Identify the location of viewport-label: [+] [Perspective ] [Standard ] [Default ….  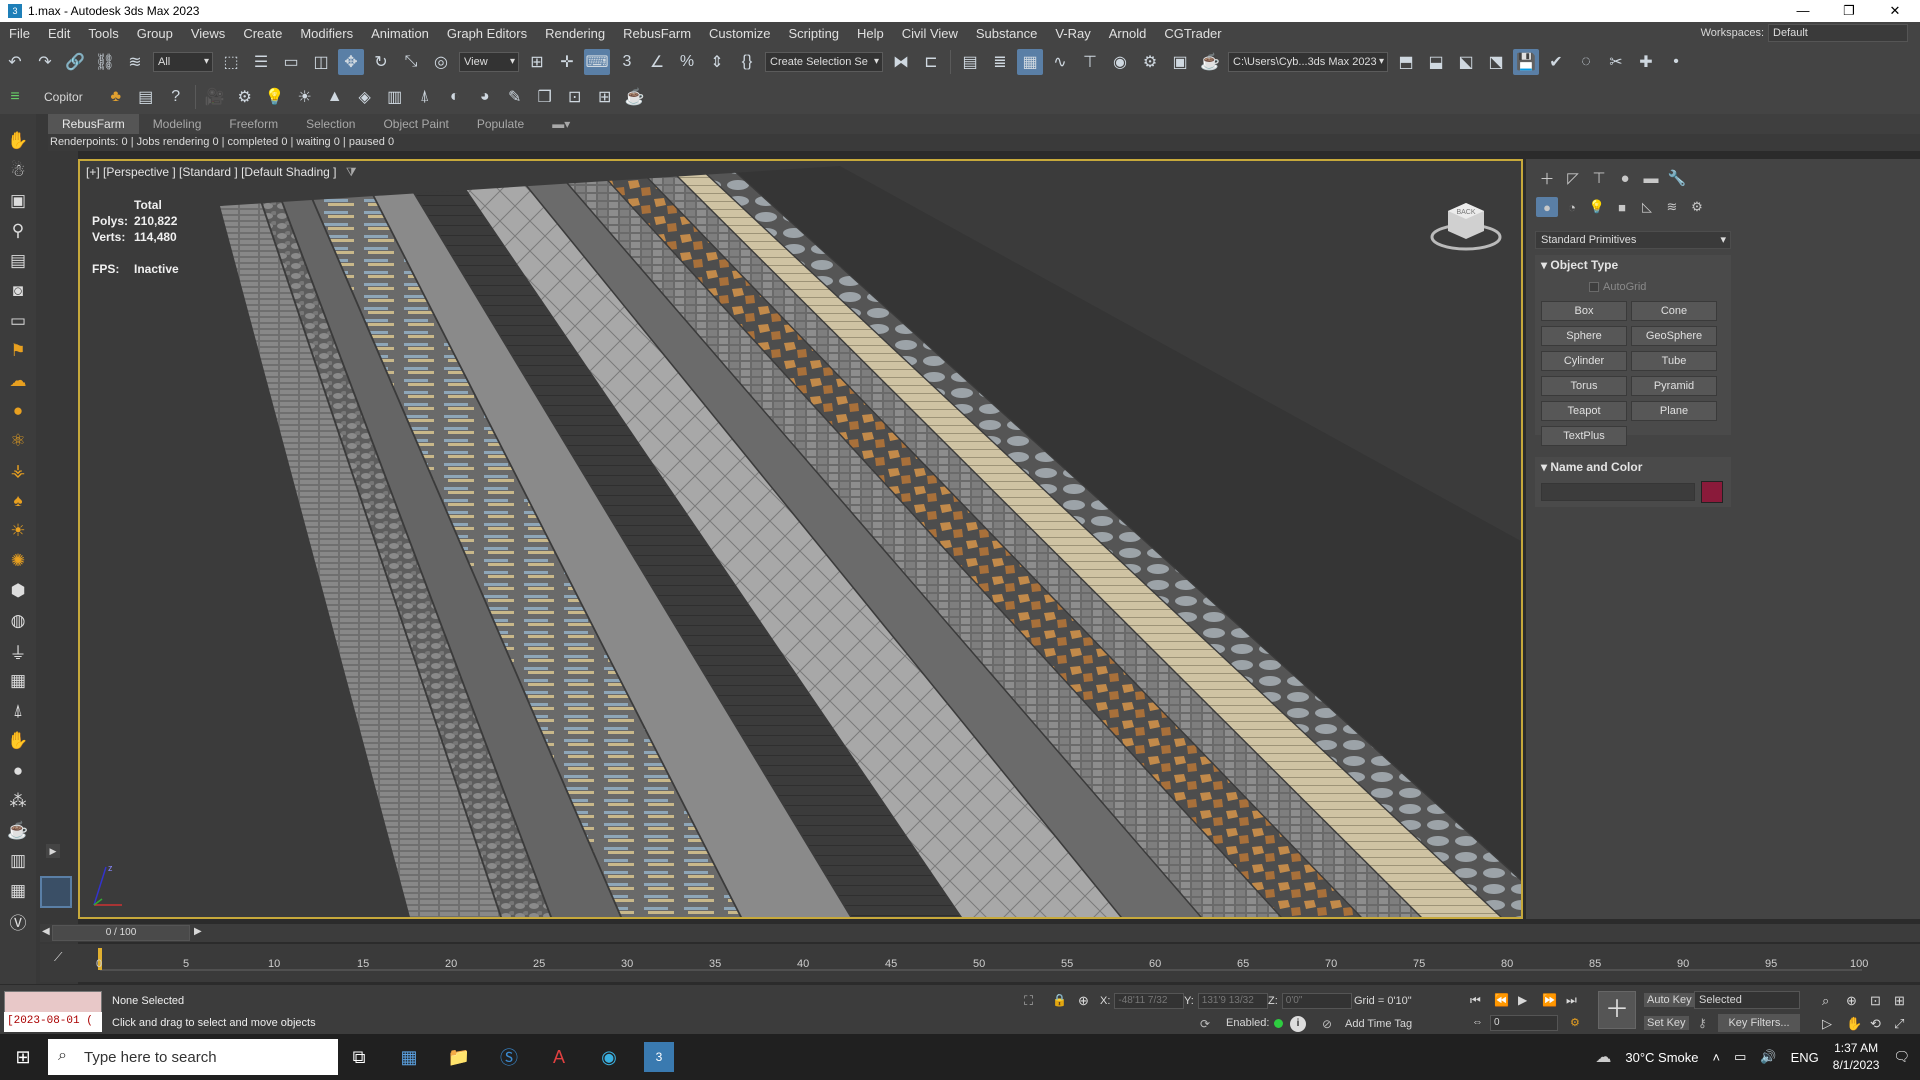
(221, 172).